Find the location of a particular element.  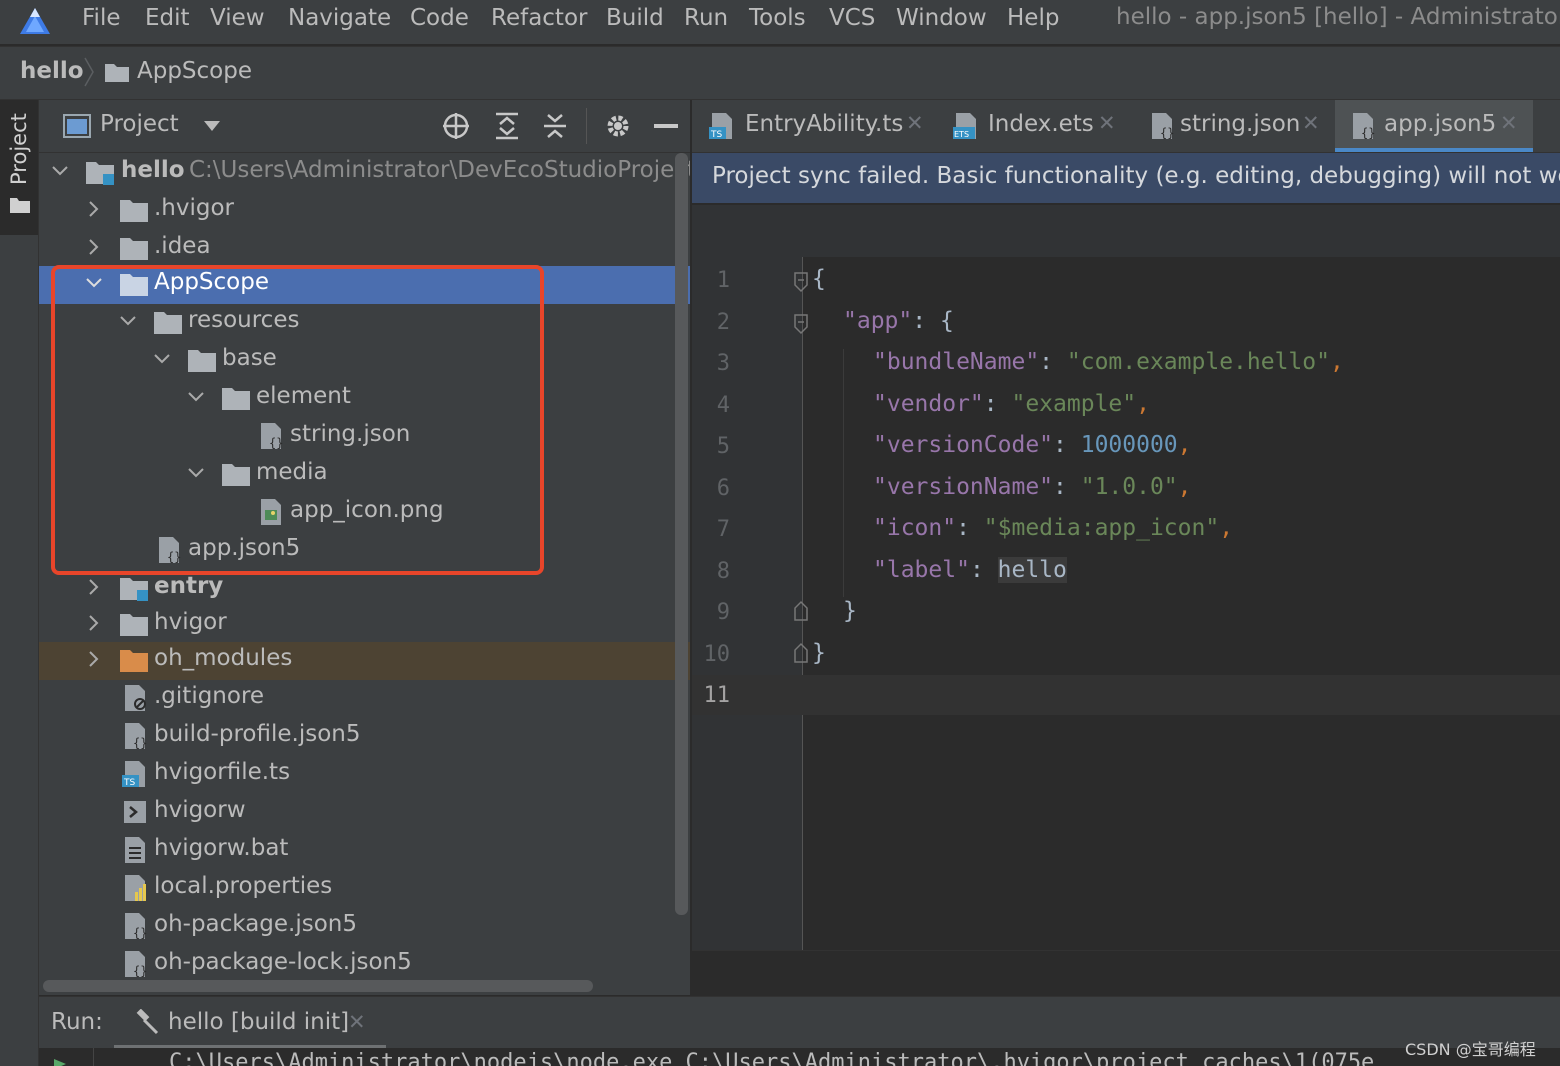

tree-row-entry: entry is located at coordinates (364, 589).